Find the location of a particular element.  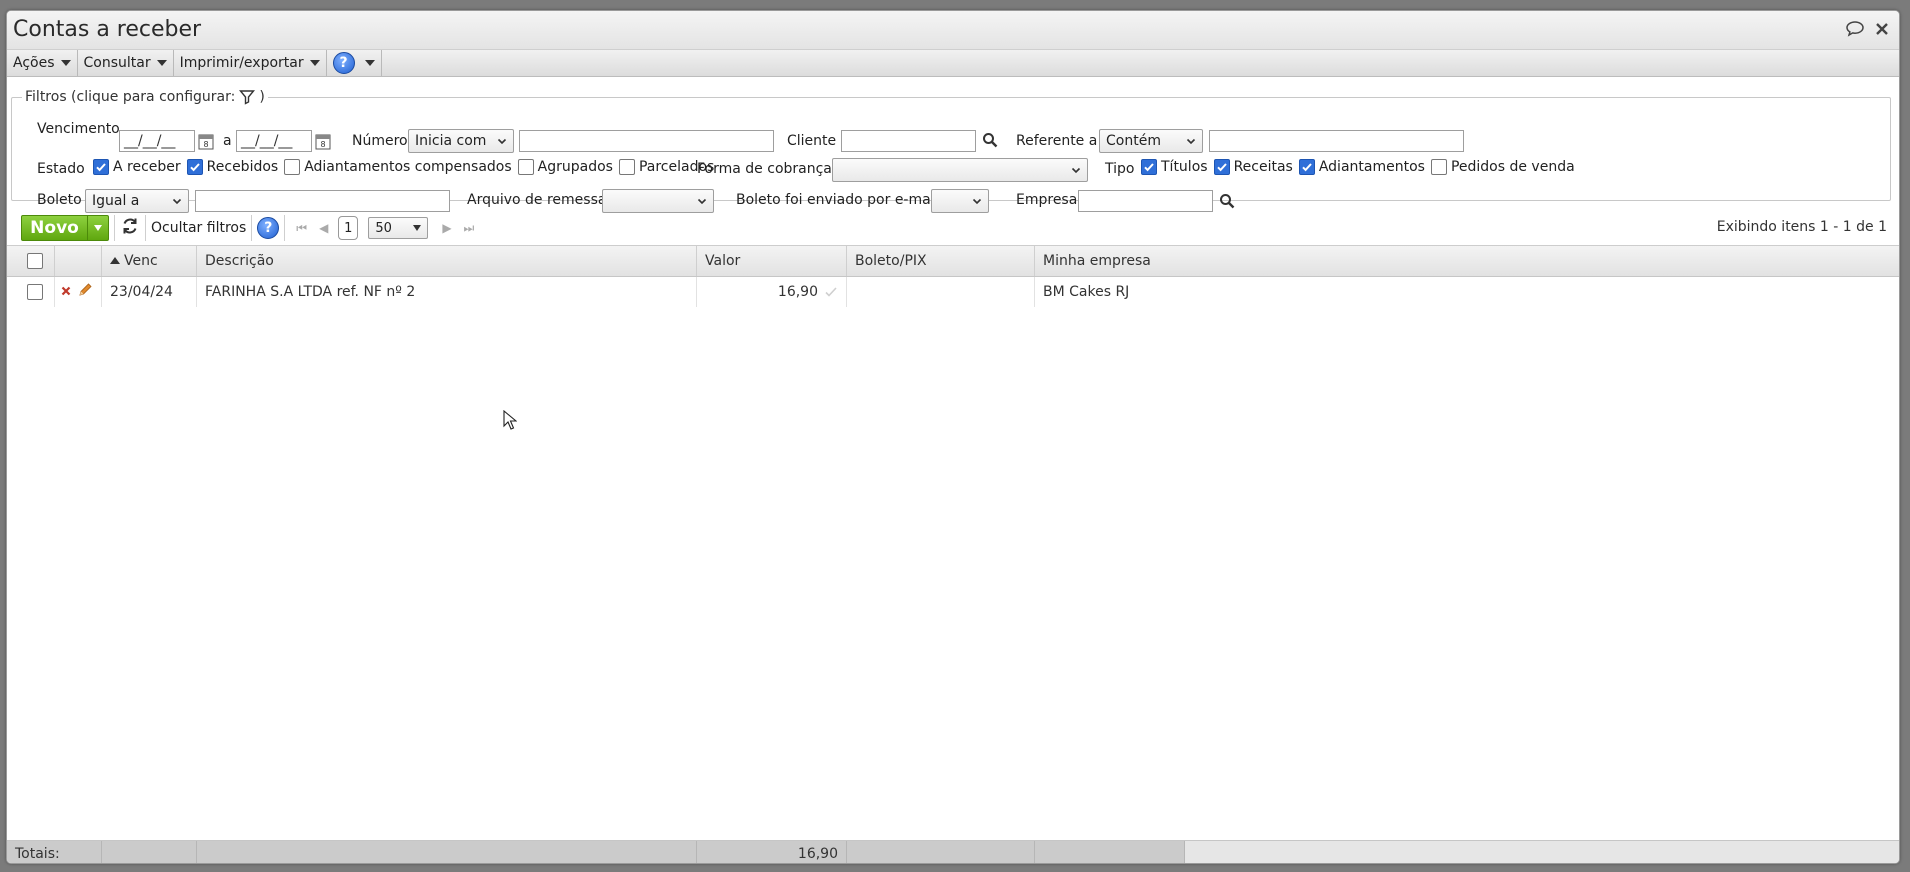

estado-option: Recebidos is located at coordinates (232, 167).